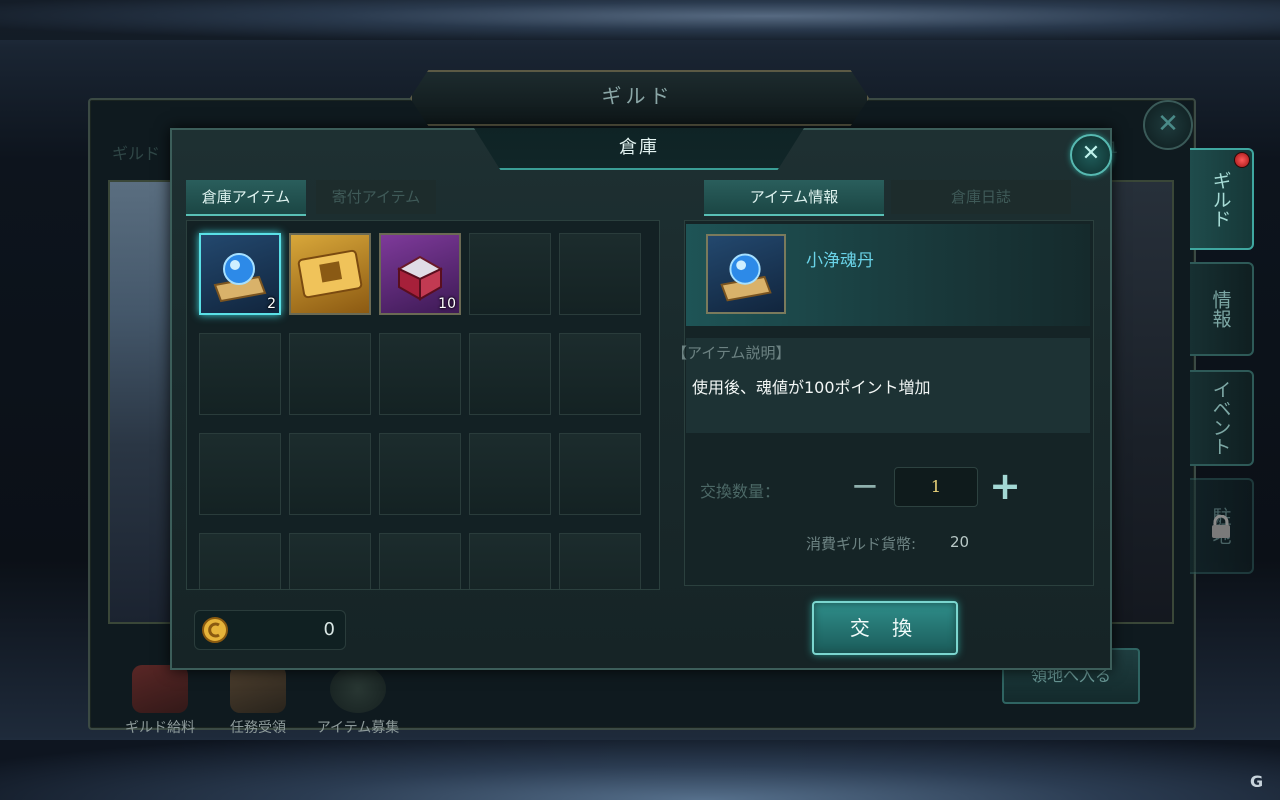 This screenshot has height=800, width=1280. Describe the element at coordinates (746, 277) in the screenshot. I see `blue-orb-scroll-icon` at that location.